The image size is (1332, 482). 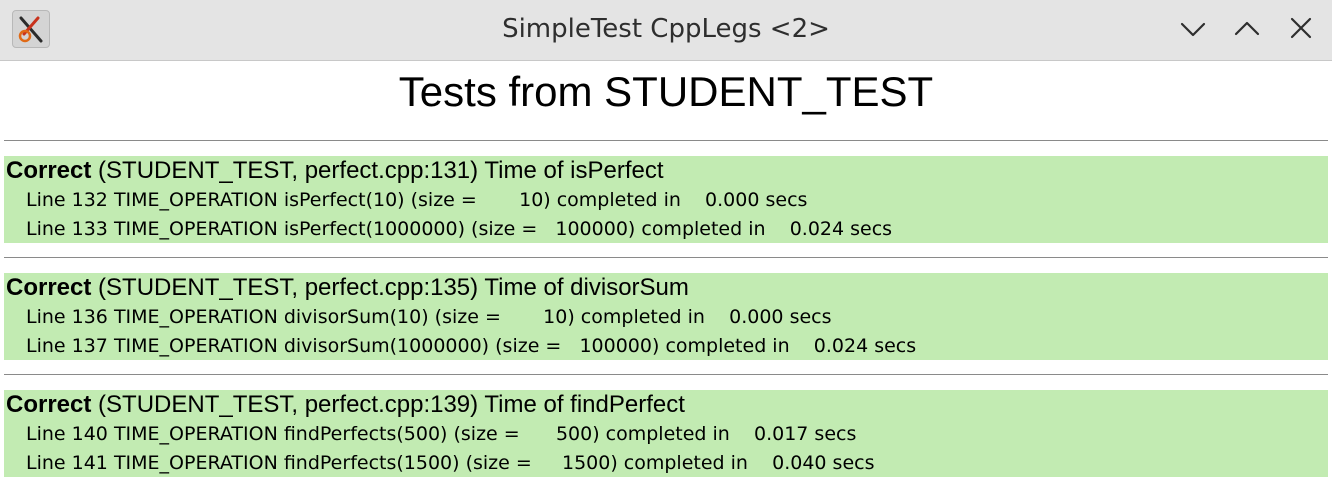 I want to click on chevron-up-icon, so click(x=1247, y=28).